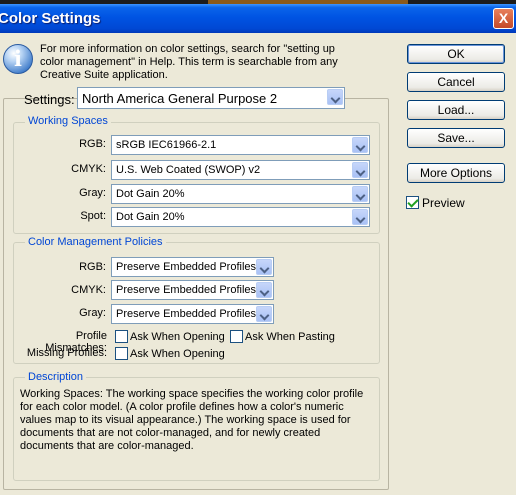  What do you see at coordinates (18, 59) in the screenshot?
I see `info-icon: i` at bounding box center [18, 59].